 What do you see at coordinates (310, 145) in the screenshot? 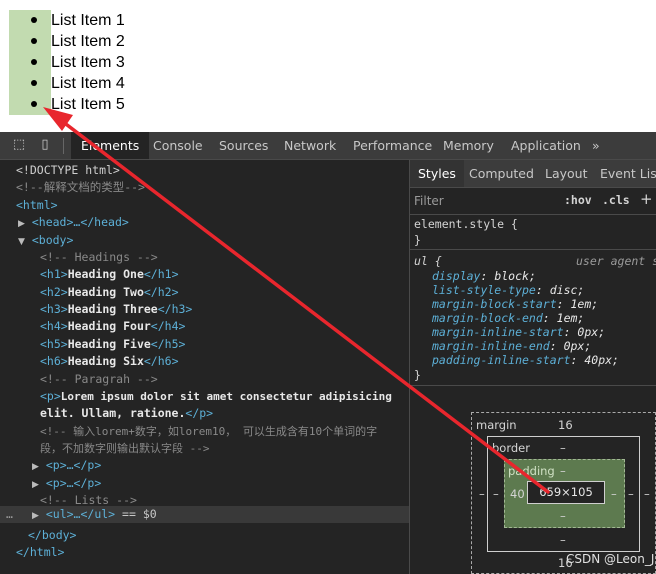
I see `tab-network: Network` at bounding box center [310, 145].